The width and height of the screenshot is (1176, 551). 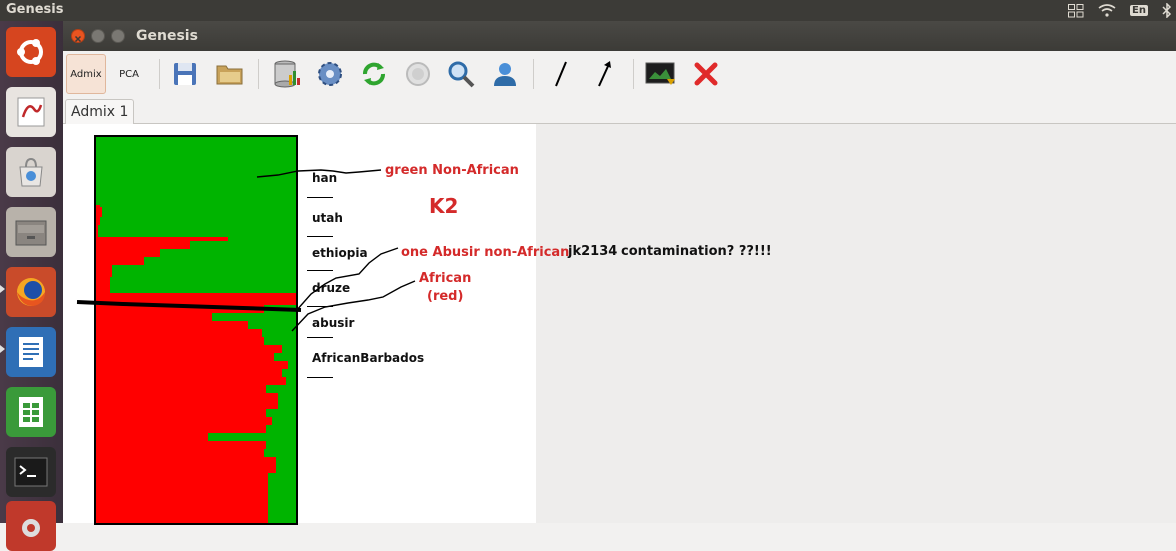 What do you see at coordinates (185, 74) in the screenshot?
I see `save-icon` at bounding box center [185, 74].